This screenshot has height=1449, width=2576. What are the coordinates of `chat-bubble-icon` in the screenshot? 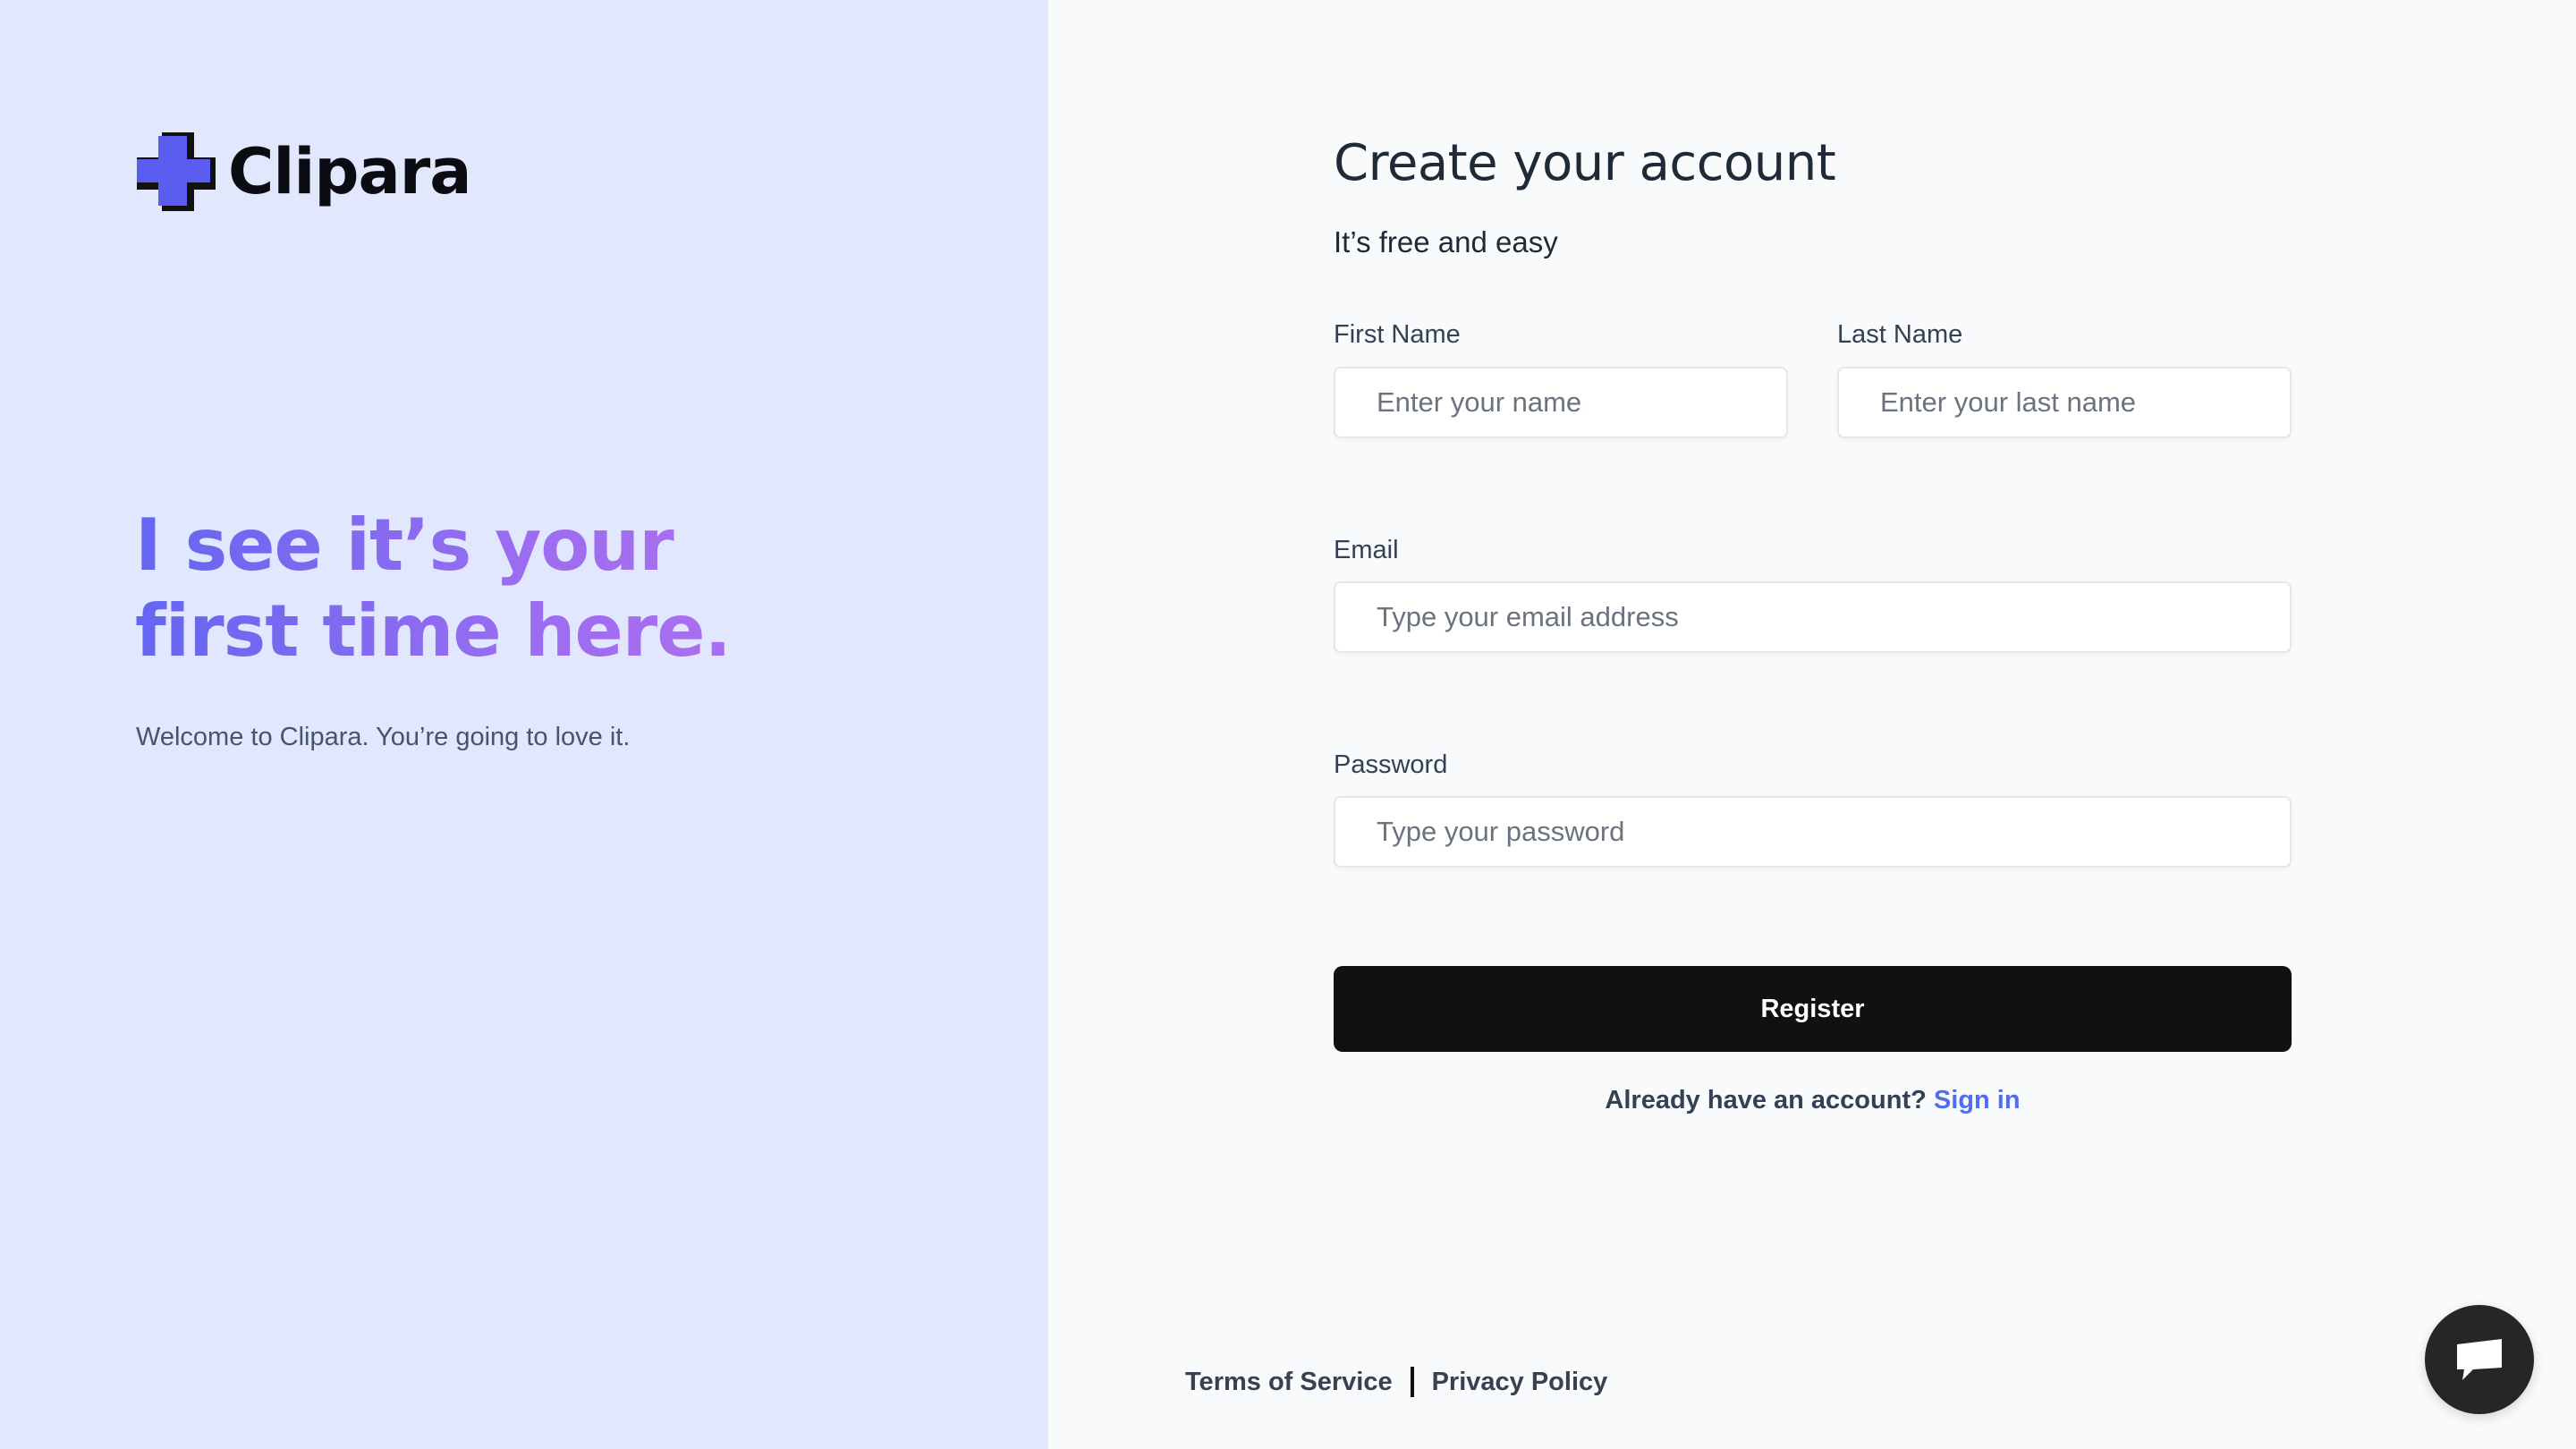 It's located at (2479, 1359).